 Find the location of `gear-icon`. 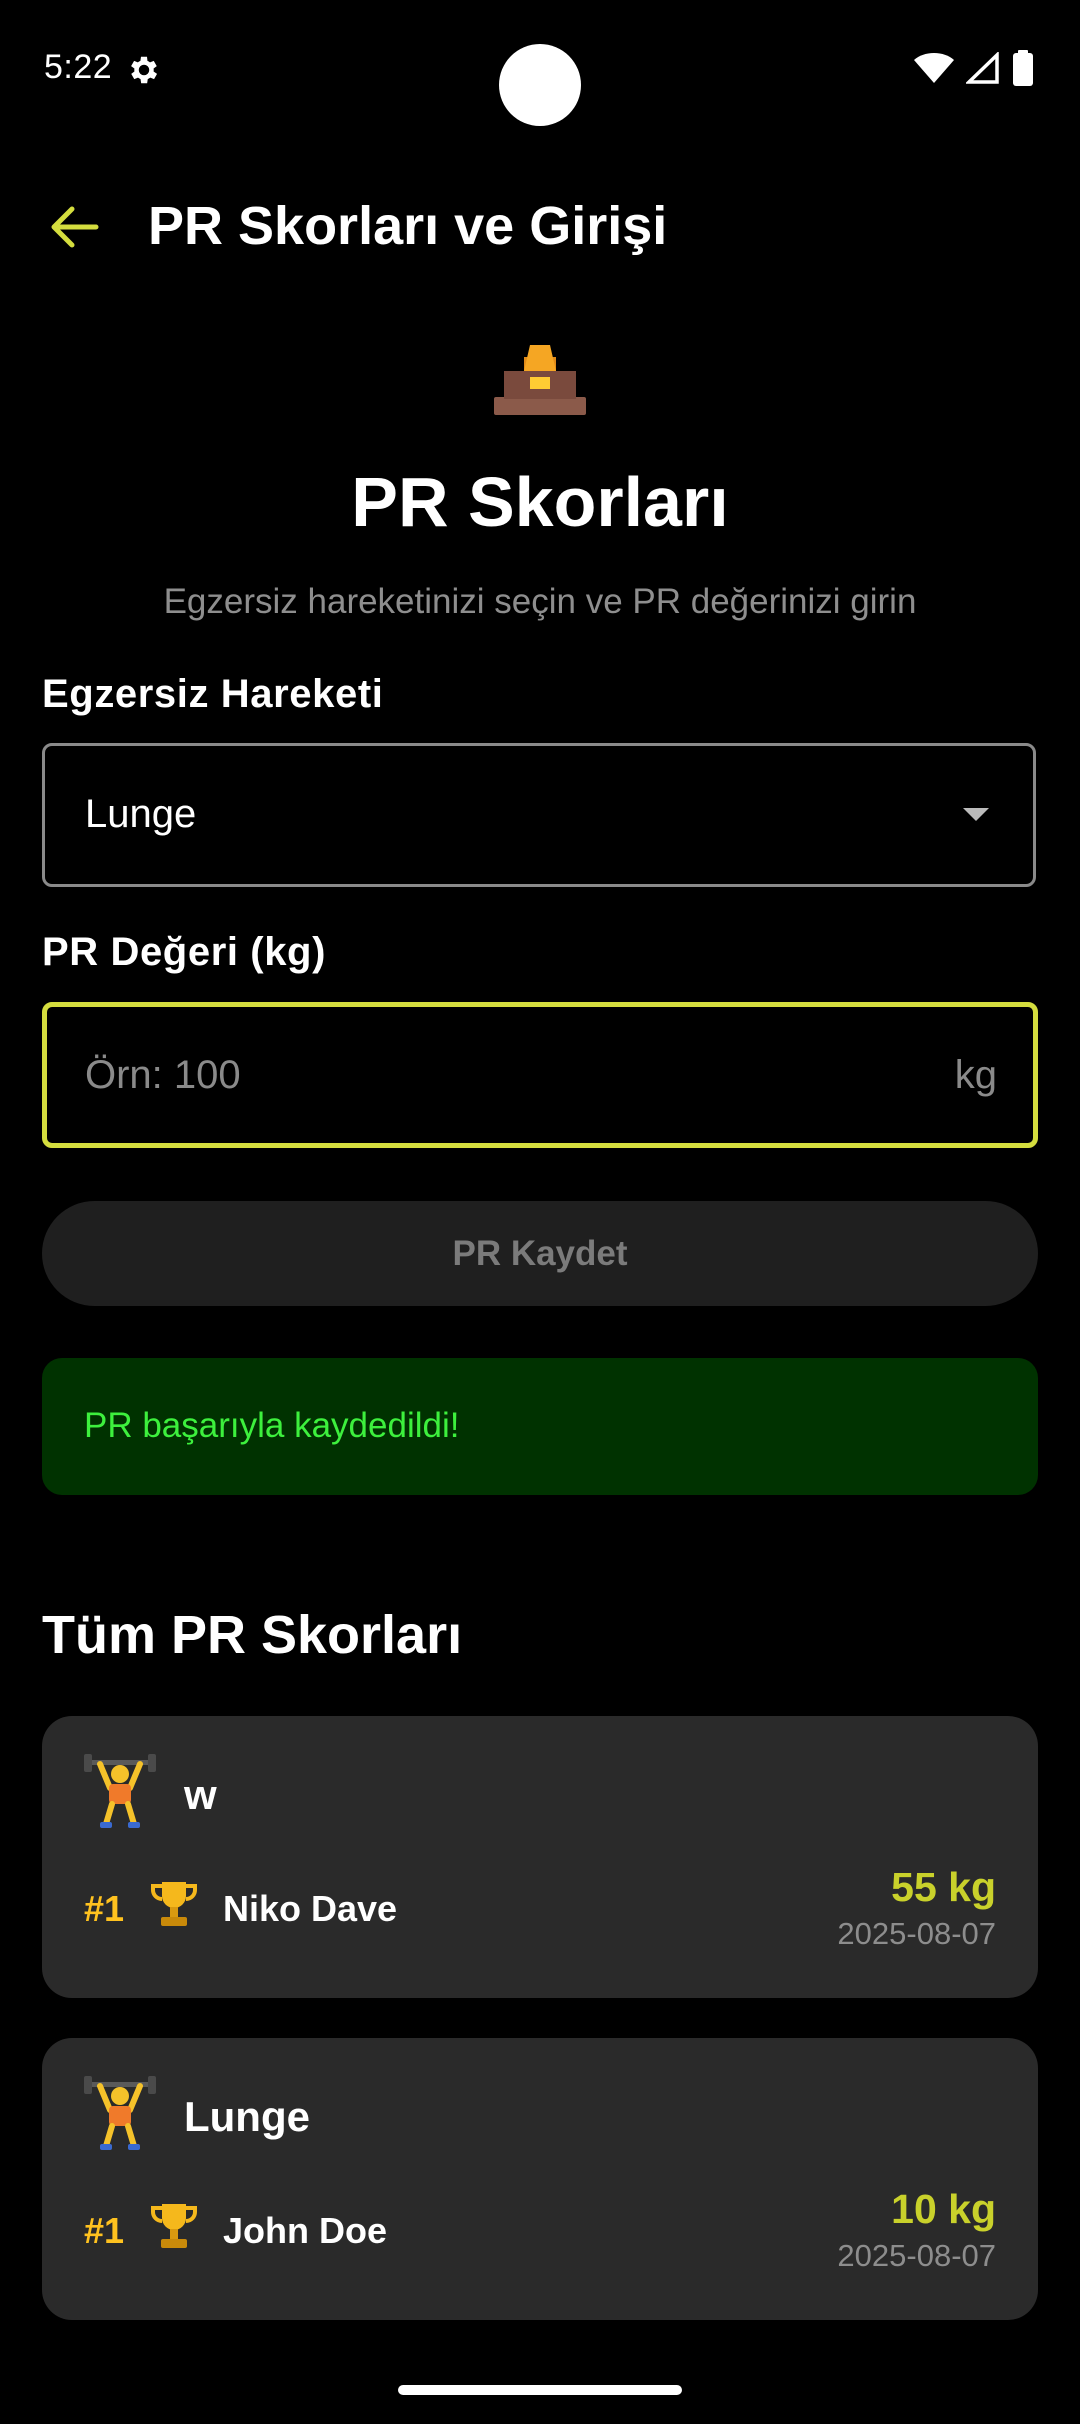

gear-icon is located at coordinates (144, 70).